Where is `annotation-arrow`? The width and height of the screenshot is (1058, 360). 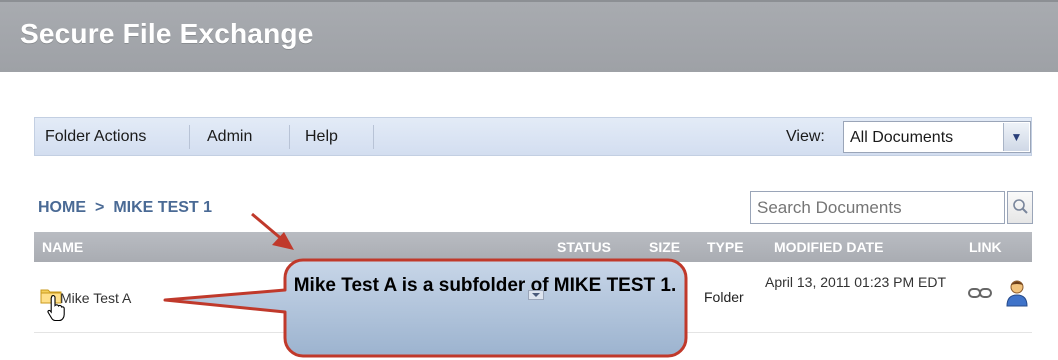 annotation-arrow is located at coordinates (272, 231).